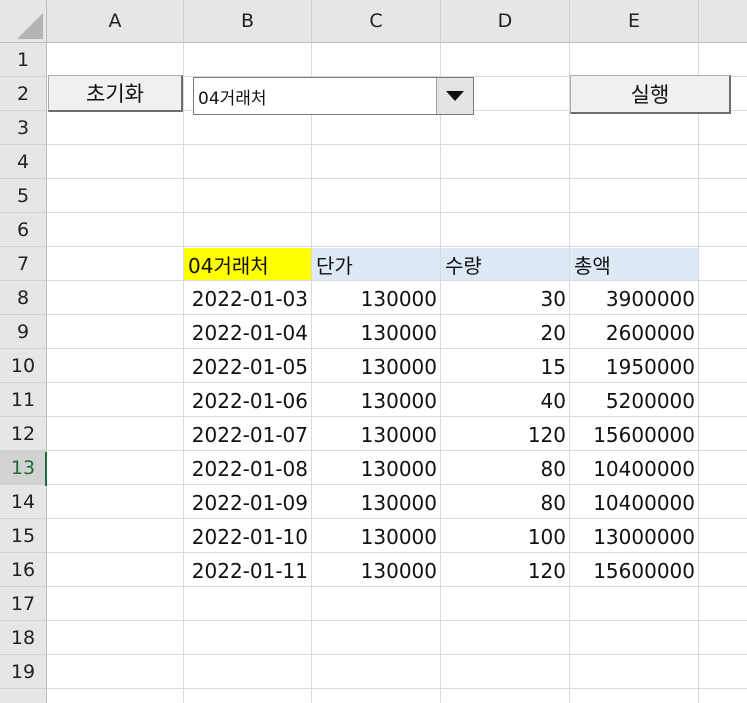 Image resolution: width=747 pixels, height=703 pixels. I want to click on header-cell-total: 총액, so click(634, 264).